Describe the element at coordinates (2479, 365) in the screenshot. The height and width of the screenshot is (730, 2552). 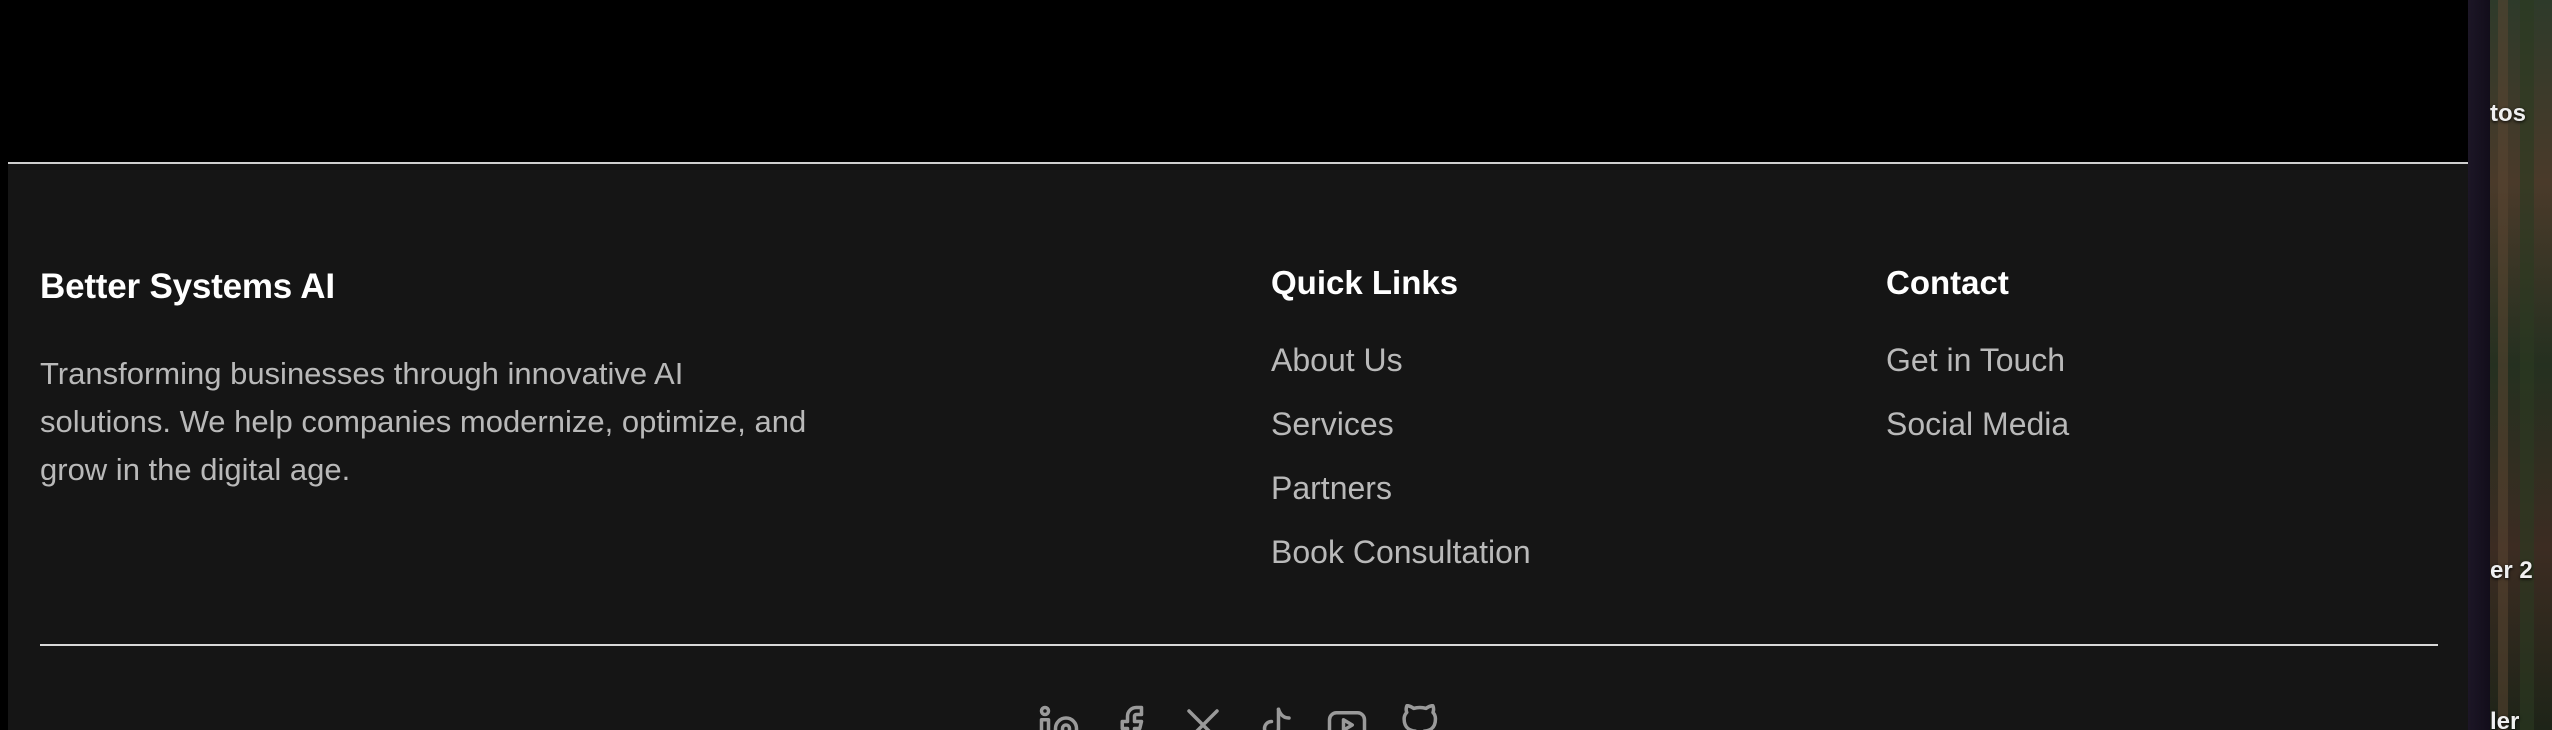
I see `window-edge` at that location.